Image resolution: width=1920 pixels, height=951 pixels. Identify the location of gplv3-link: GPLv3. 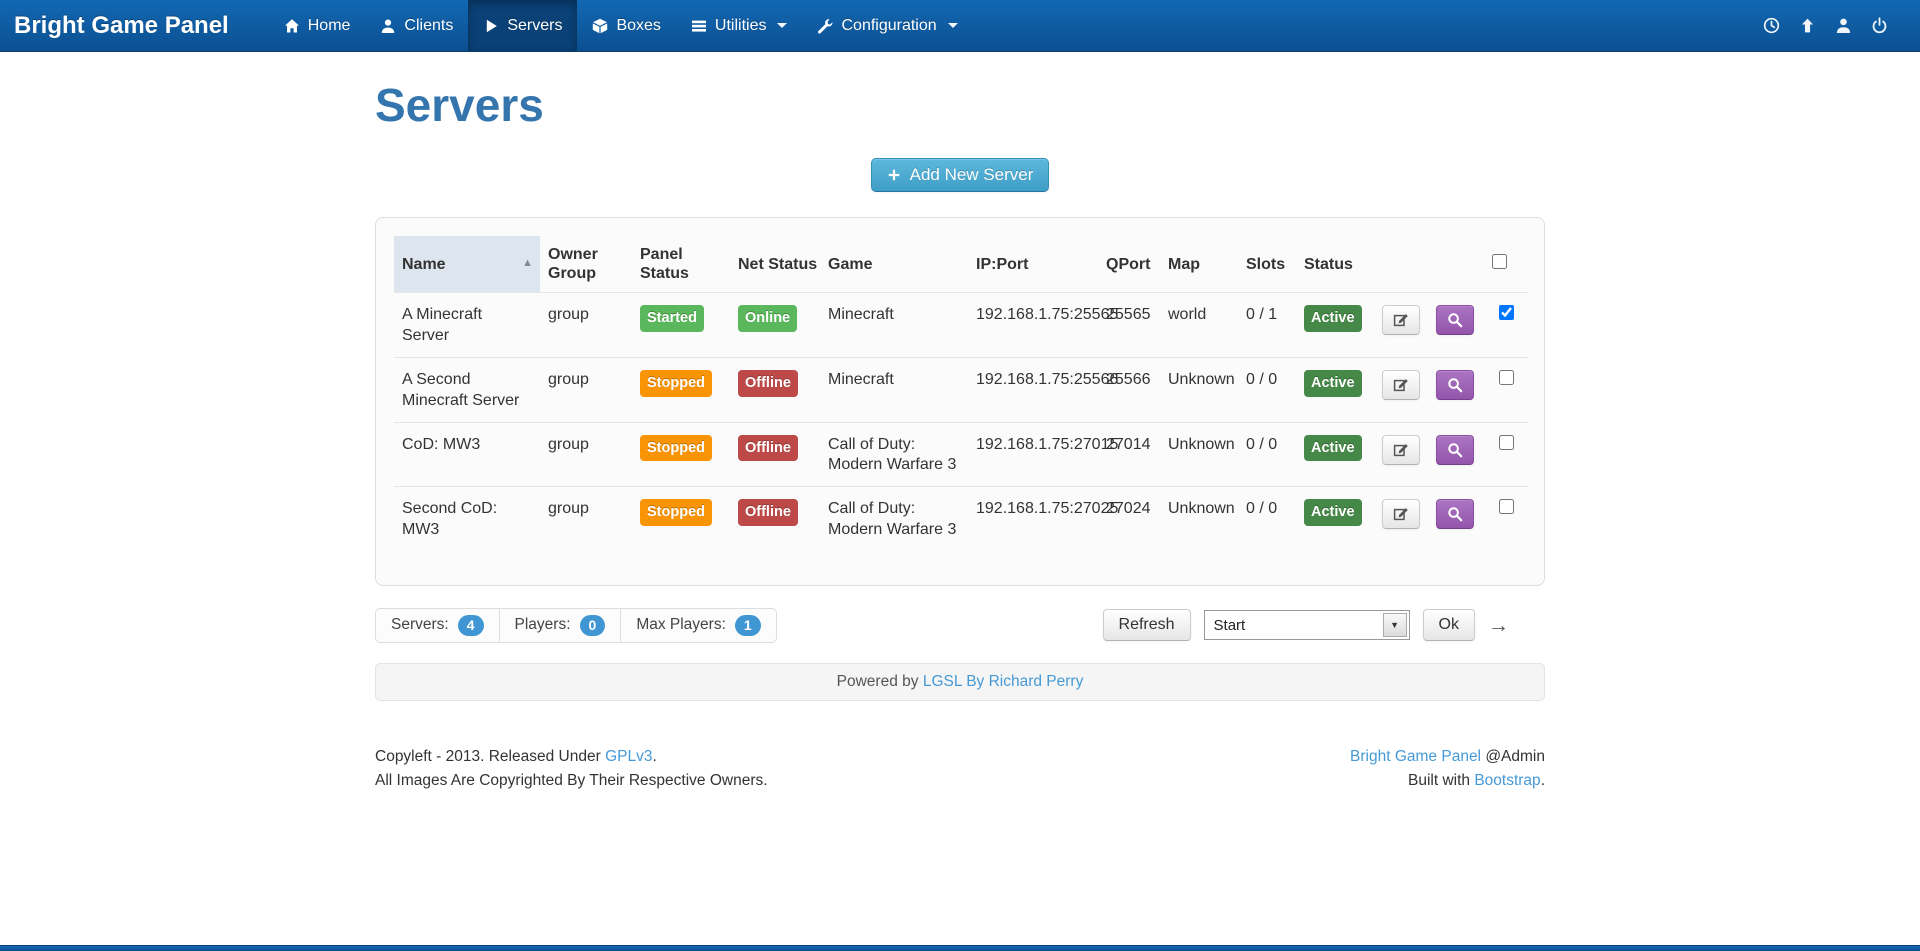
(628, 756).